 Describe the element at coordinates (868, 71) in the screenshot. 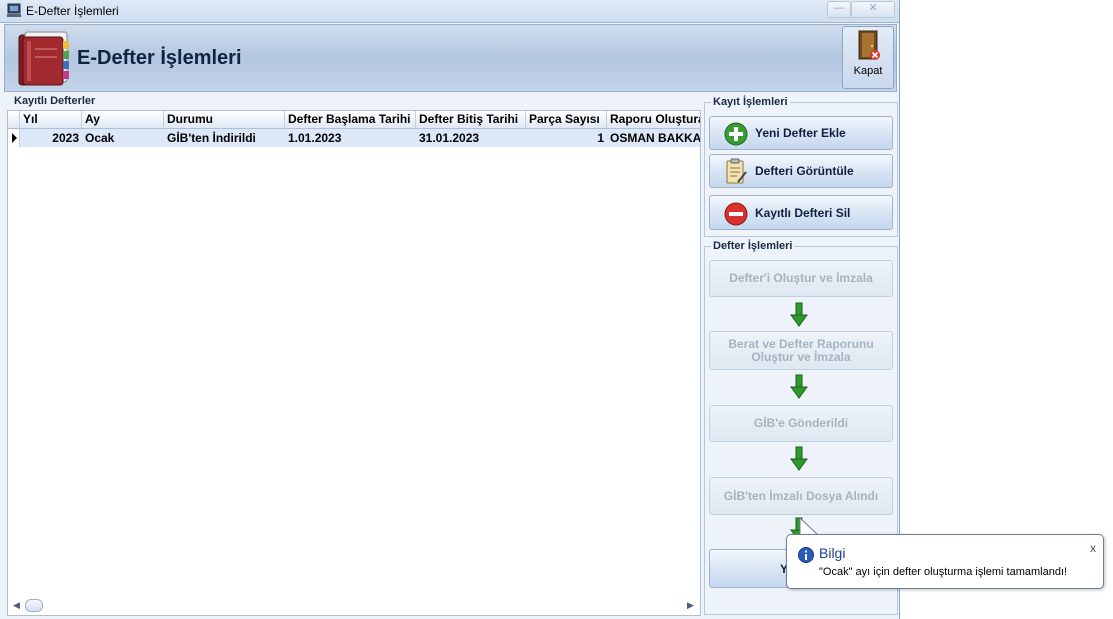

I see `kapat-label: Kapat` at that location.